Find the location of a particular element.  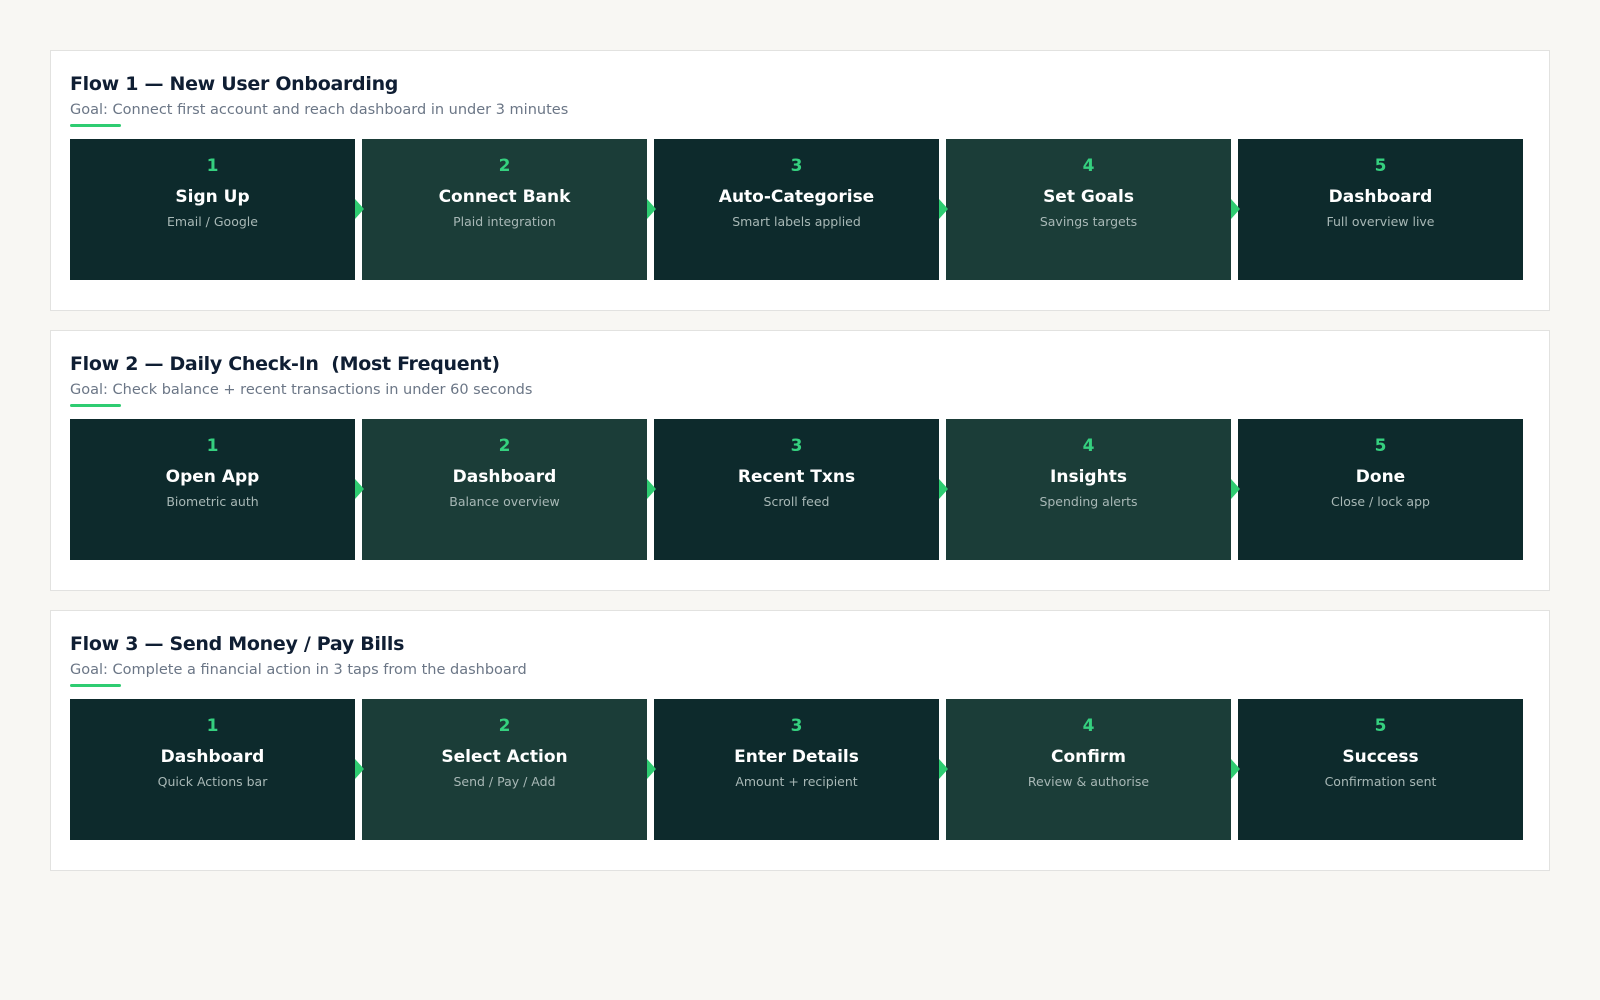

flow-step-enter-details: 3 Enter Details Amount + recipient is located at coordinates (801, 769).